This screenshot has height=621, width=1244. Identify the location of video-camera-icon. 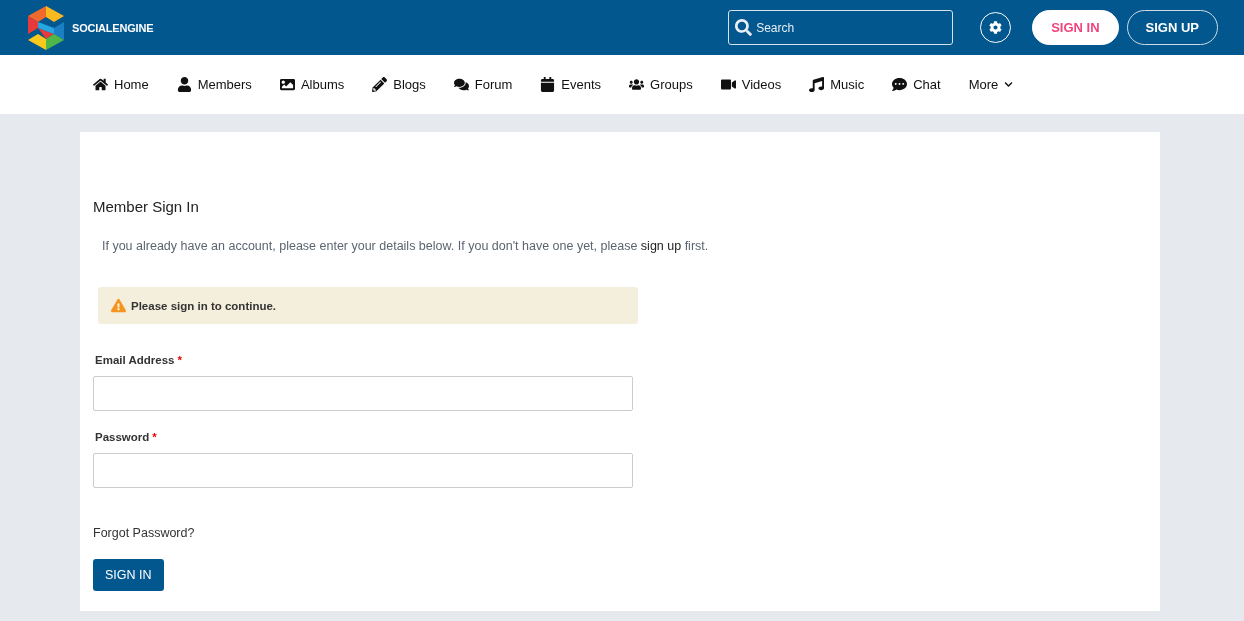
(728, 84).